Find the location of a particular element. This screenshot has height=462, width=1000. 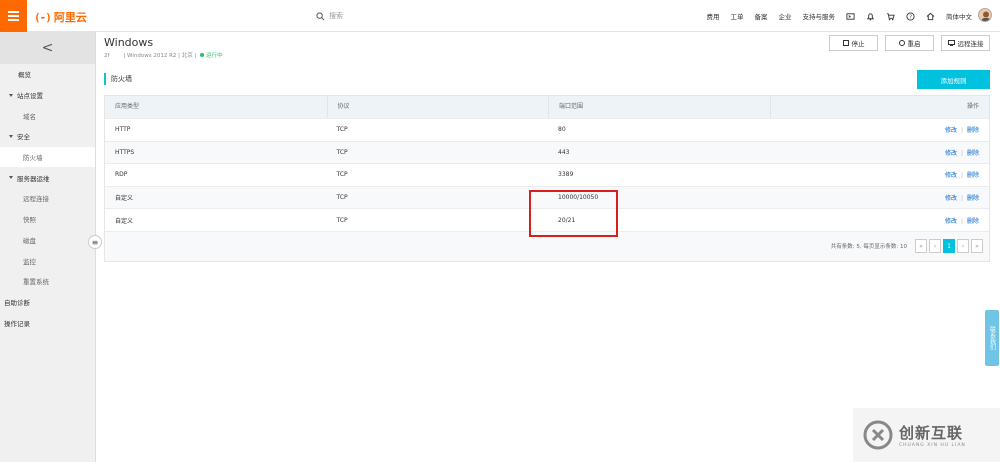

sidebar-item-remote-connect: 远程连接 is located at coordinates (47, 198).